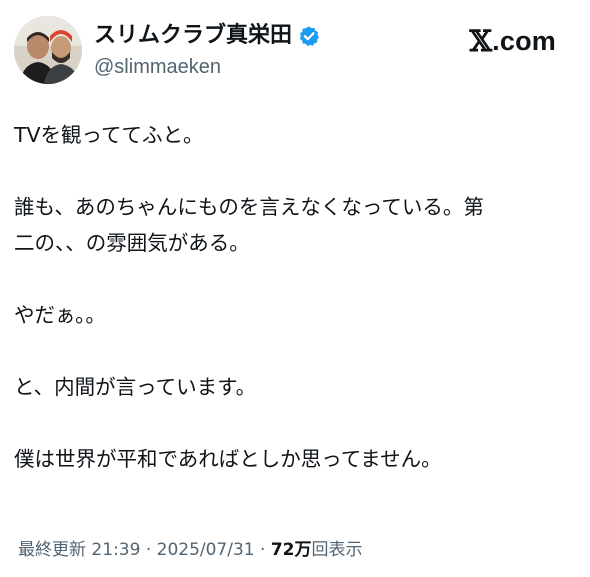  I want to click on tweet-header: スリムクラブ真栄田 @slimmaeken 𝕏 .com, so click(294, 51).